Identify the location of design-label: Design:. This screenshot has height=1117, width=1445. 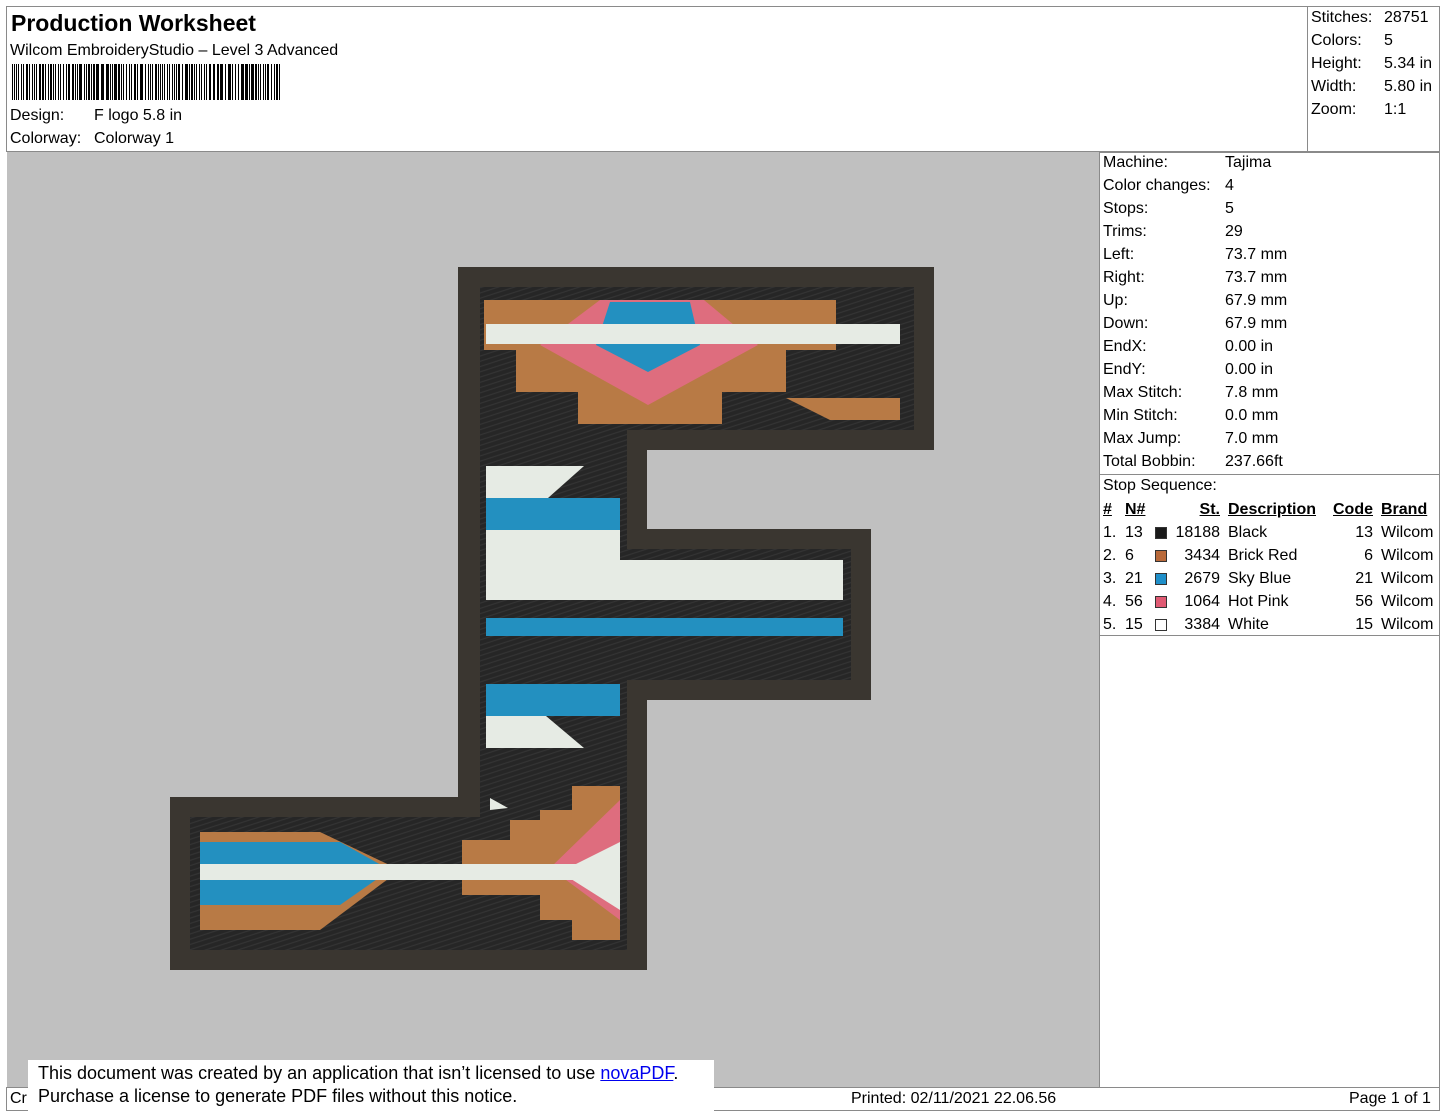
(37, 115).